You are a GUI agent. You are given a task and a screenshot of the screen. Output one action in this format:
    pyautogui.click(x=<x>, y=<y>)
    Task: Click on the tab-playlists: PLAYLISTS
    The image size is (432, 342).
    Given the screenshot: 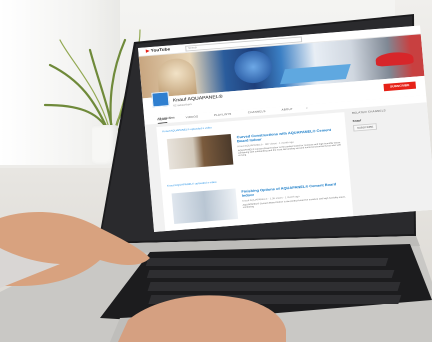 What is the action you would take?
    pyautogui.click(x=223, y=114)
    